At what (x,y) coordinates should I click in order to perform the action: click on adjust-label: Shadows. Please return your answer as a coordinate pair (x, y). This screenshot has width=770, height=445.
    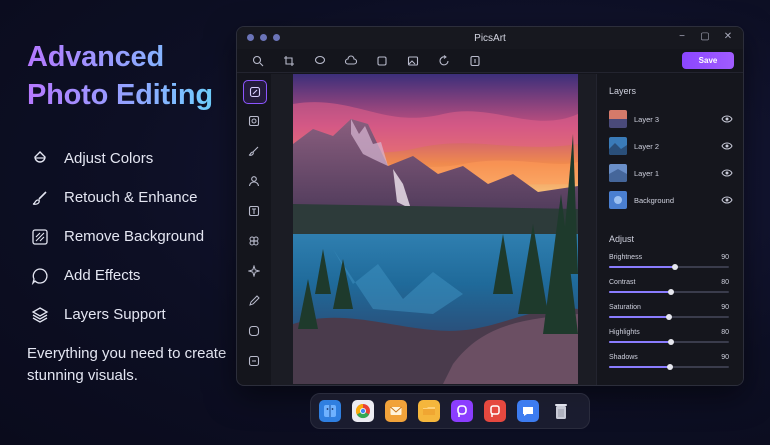
    Looking at the image, I should click on (623, 357).